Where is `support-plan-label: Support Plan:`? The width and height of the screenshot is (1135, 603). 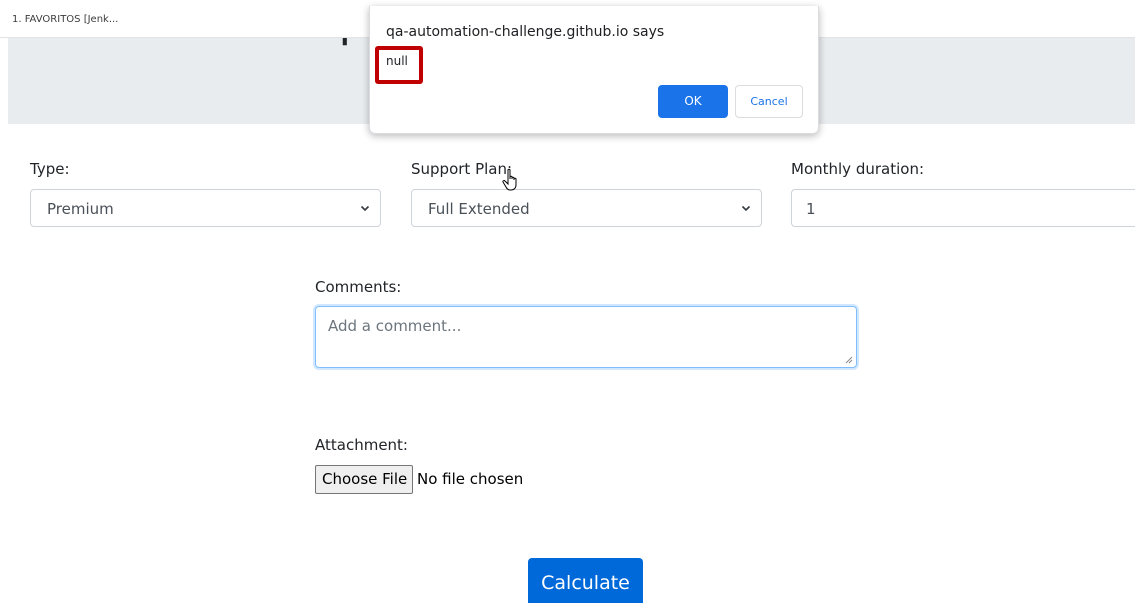
support-plan-label: Support Plan: is located at coordinates (462, 169).